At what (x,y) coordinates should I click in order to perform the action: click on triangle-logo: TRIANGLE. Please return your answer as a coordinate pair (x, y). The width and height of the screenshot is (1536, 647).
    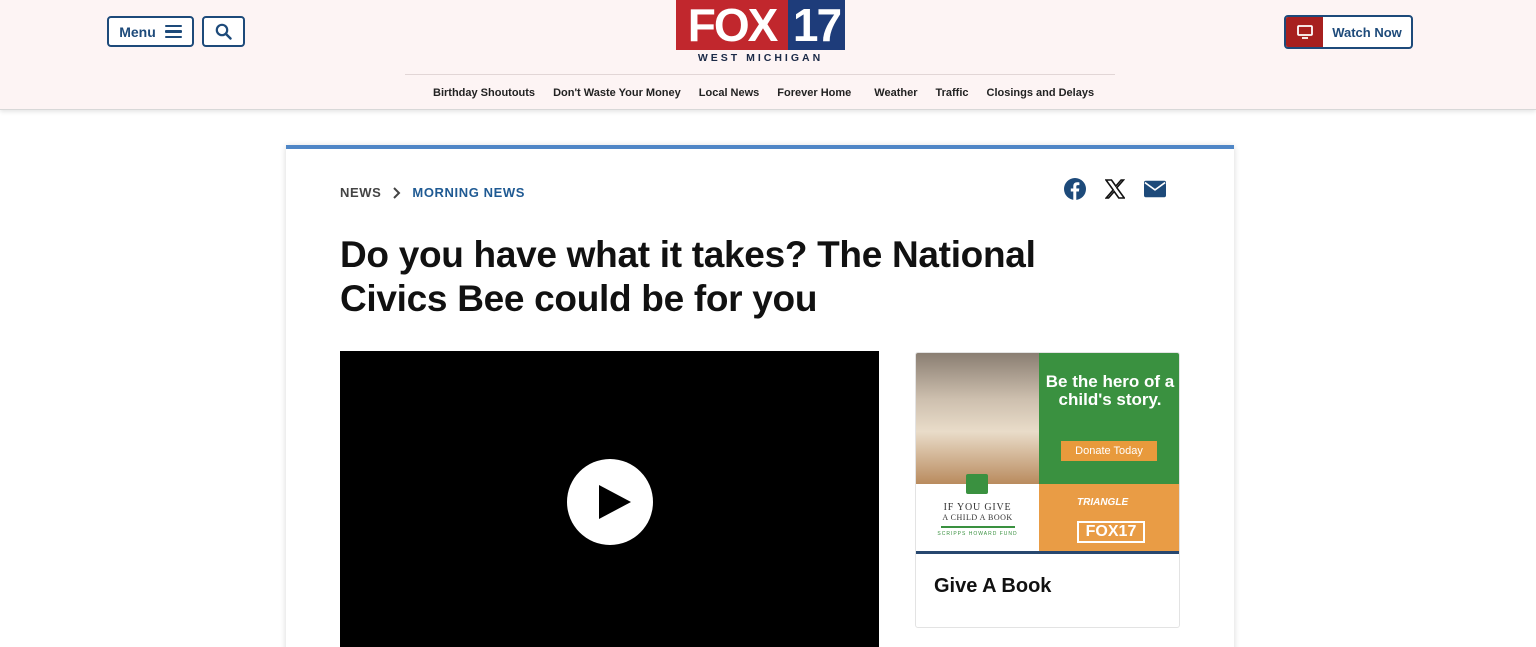
    Looking at the image, I should click on (1103, 502).